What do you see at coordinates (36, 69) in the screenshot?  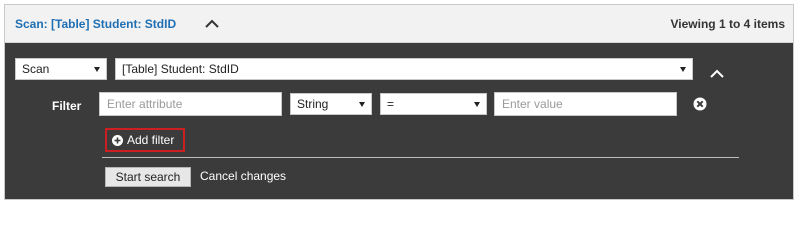 I see `scan-mode-value: Scan` at bounding box center [36, 69].